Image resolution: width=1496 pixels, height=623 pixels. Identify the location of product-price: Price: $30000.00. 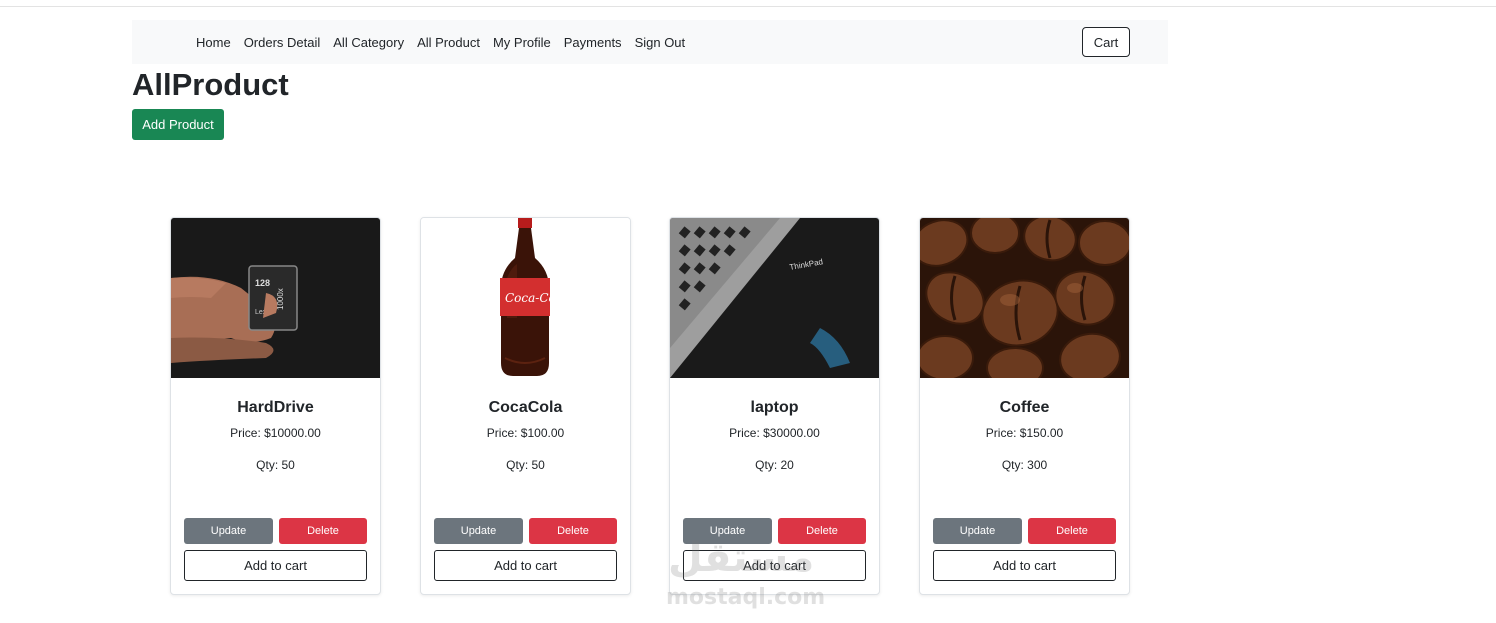
(774, 433).